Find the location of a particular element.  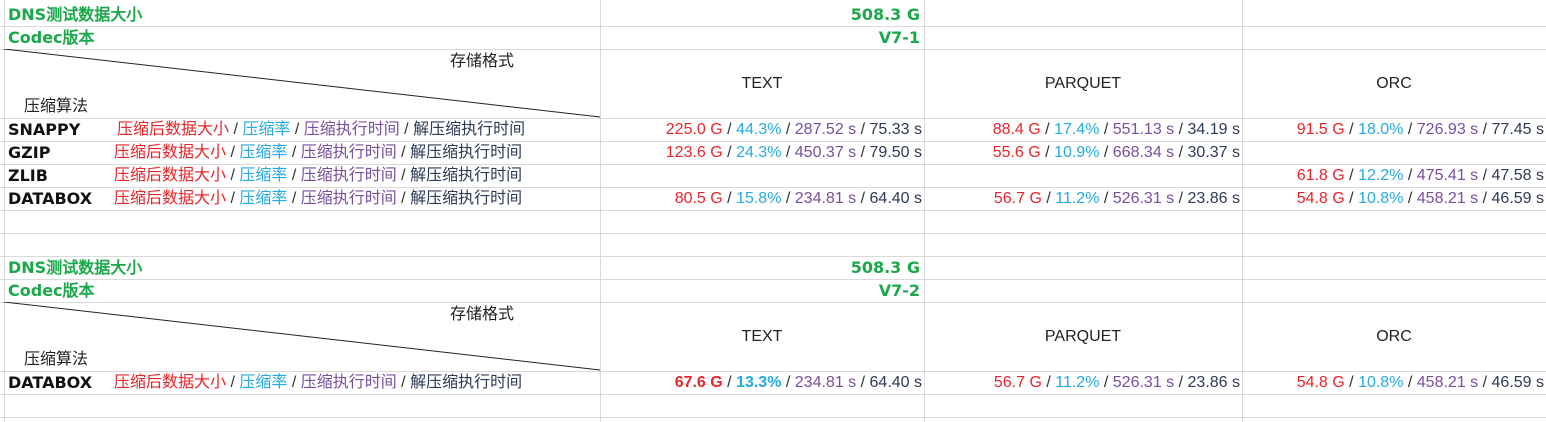

block1-snappy-parquet-decompress-time-value: 34.19 s is located at coordinates (1213, 129).